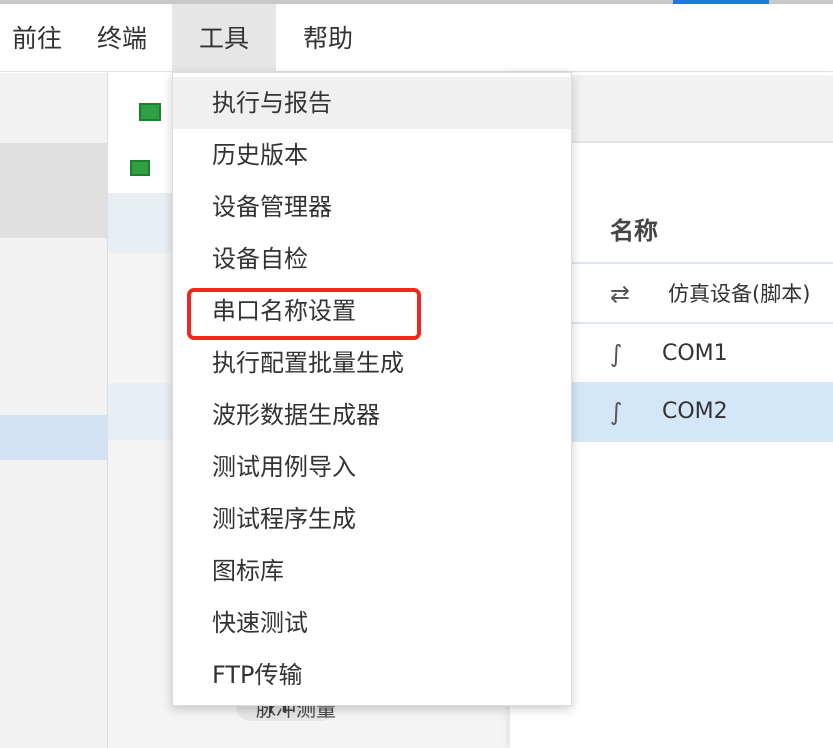 The width and height of the screenshot is (833, 748). I want to click on left-sidebar, so click(54, 410).